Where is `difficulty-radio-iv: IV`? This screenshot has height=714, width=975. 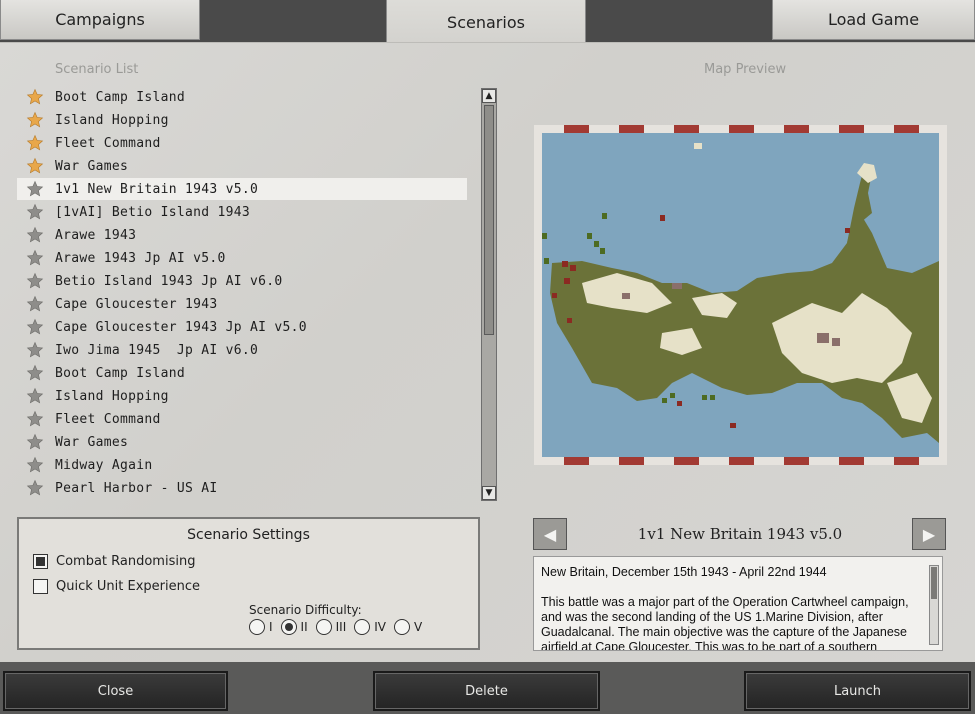 difficulty-radio-iv: IV is located at coordinates (370, 627).